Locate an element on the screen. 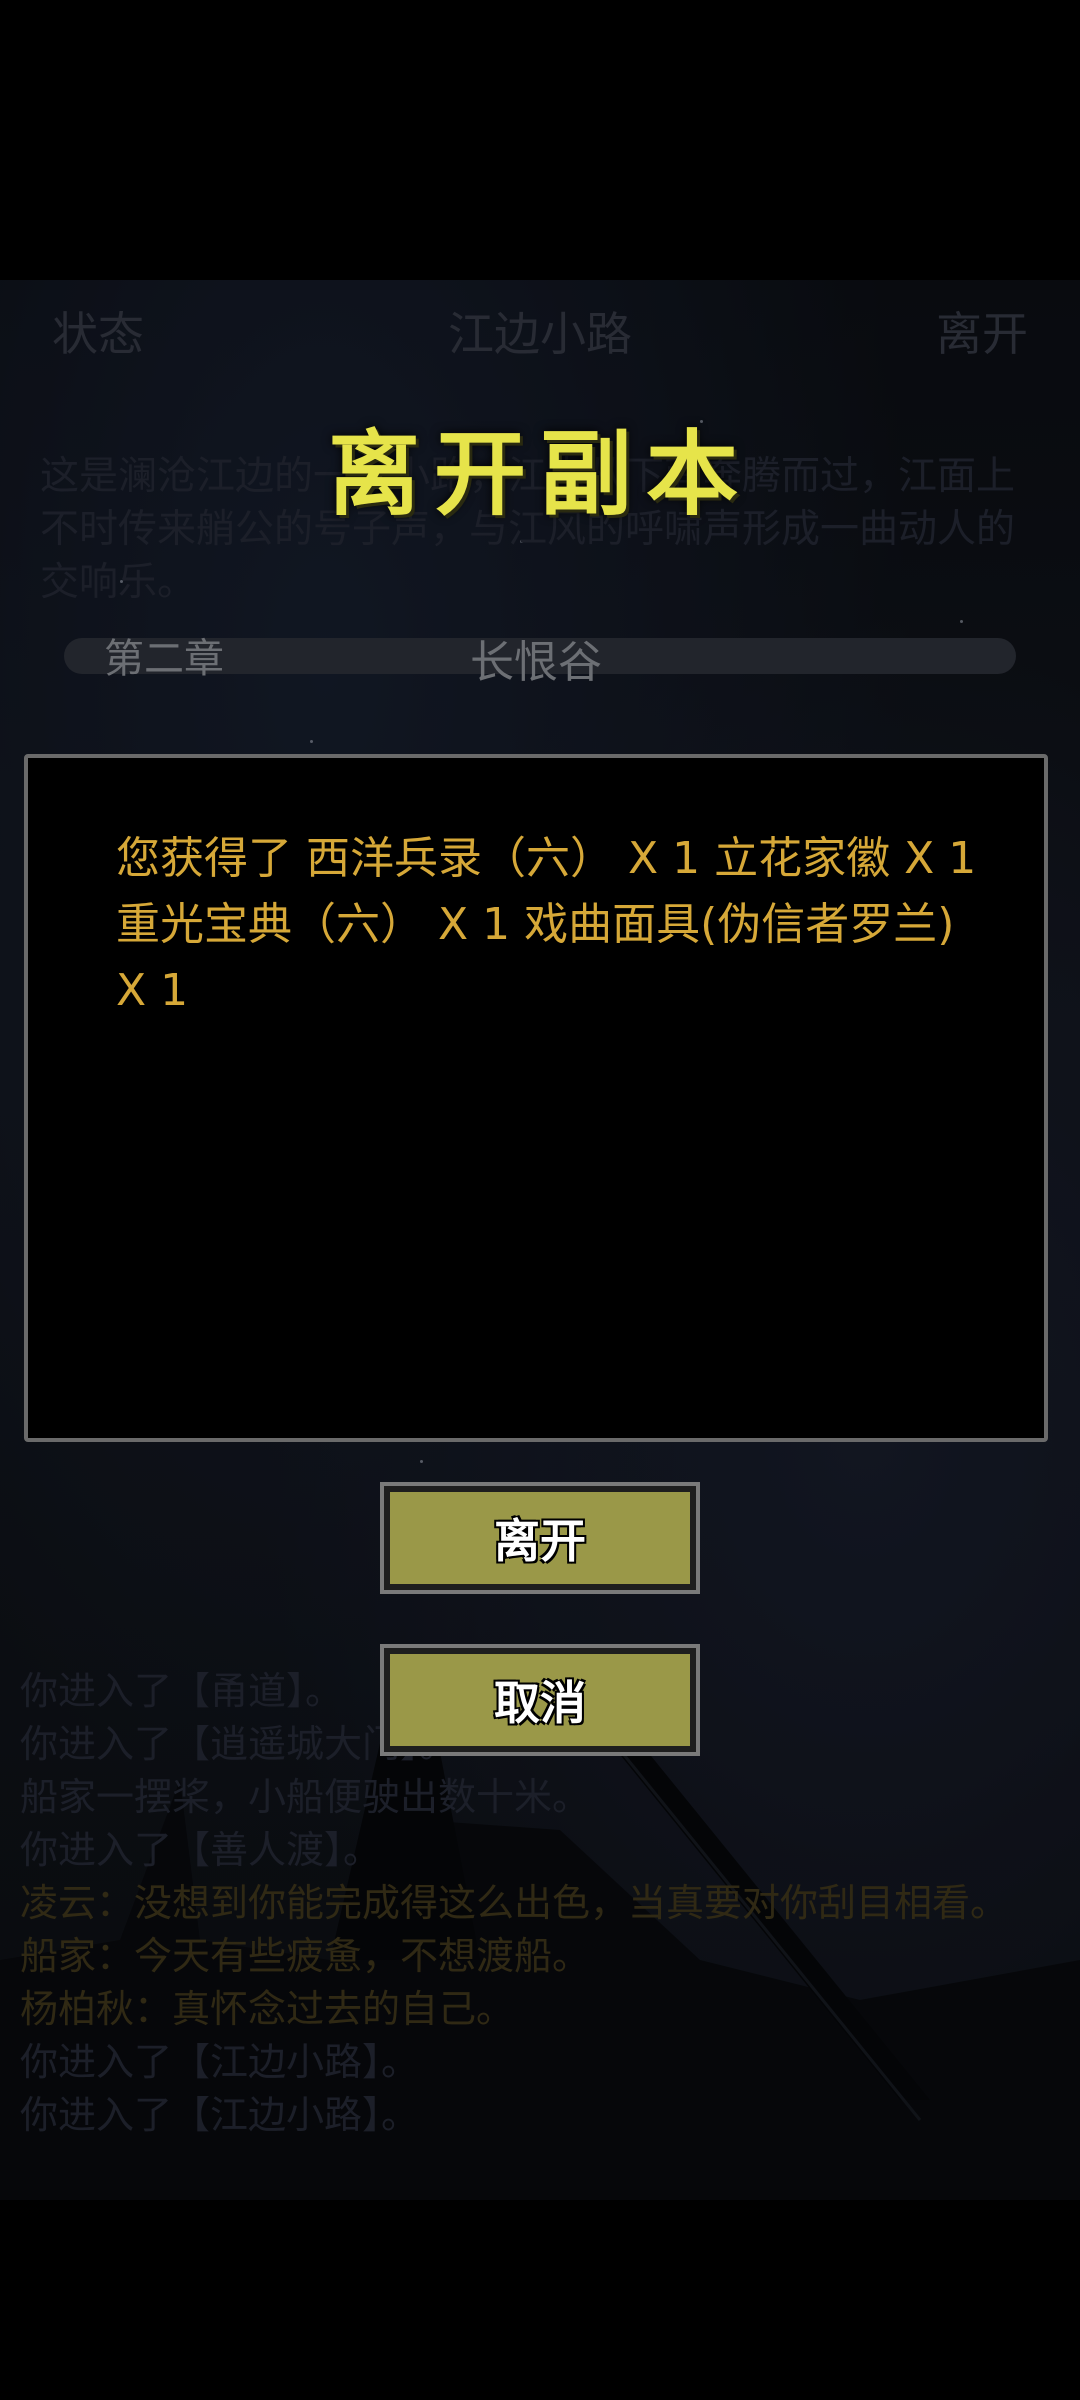 Image resolution: width=1080 pixels, height=2400 pixels. leave-button-label: 离开 is located at coordinates (540, 1541).